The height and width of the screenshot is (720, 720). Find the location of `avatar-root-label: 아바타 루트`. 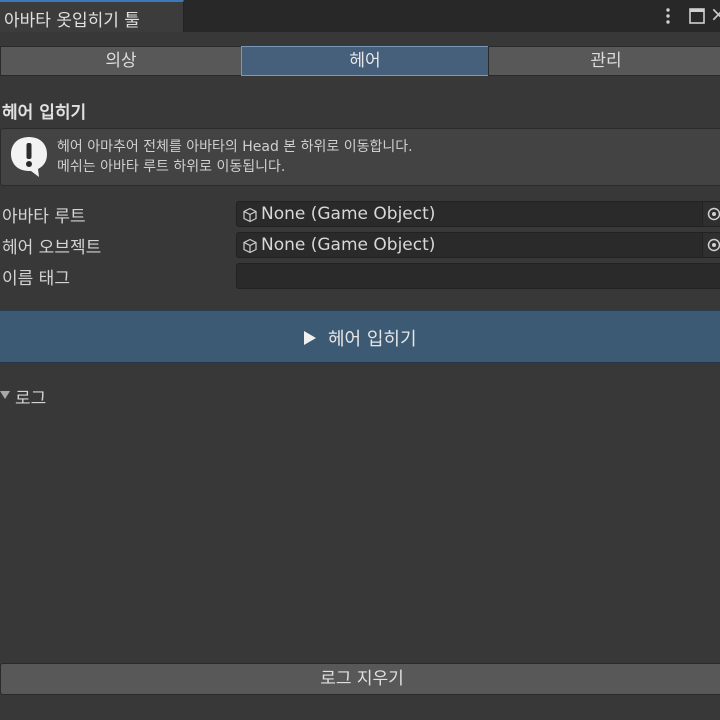

avatar-root-label: 아바타 루트 is located at coordinates (44, 217).